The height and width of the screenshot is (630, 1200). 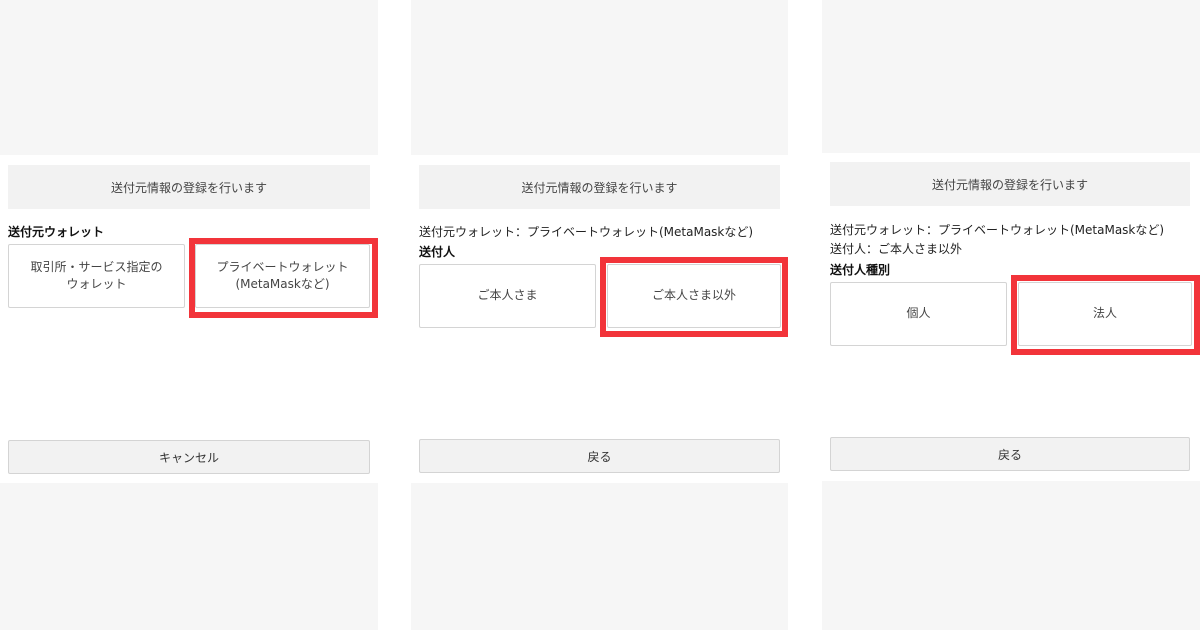 I want to click on option-corporation: 法人, so click(x=1105, y=314).